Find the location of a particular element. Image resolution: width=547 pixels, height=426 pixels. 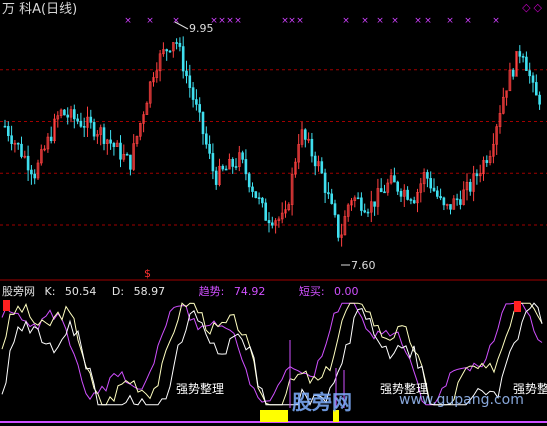

dollar-signal-icon: $ is located at coordinates (147, 273).